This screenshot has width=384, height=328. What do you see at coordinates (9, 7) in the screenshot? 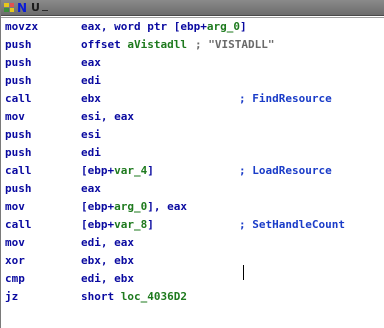
I see `graph-node-color-icon` at bounding box center [9, 7].